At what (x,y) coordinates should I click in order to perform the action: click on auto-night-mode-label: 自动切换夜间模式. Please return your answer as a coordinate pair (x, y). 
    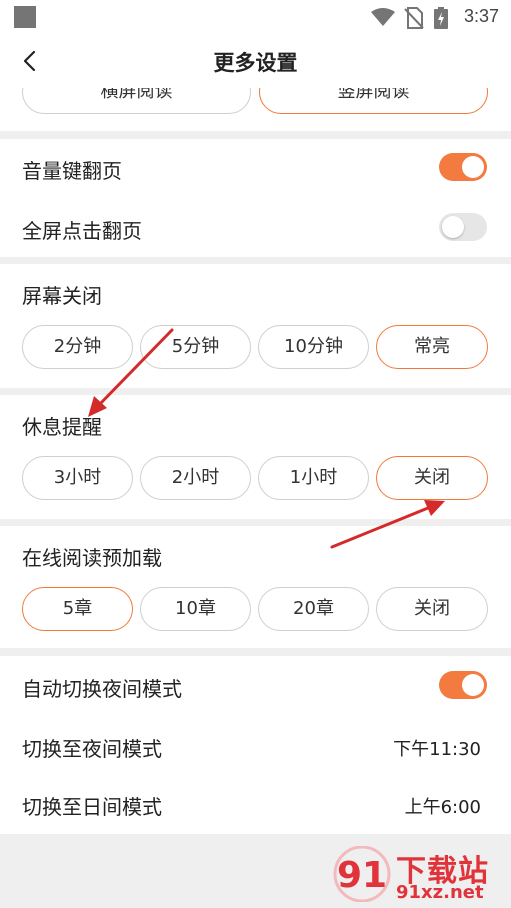
    Looking at the image, I should click on (102, 689).